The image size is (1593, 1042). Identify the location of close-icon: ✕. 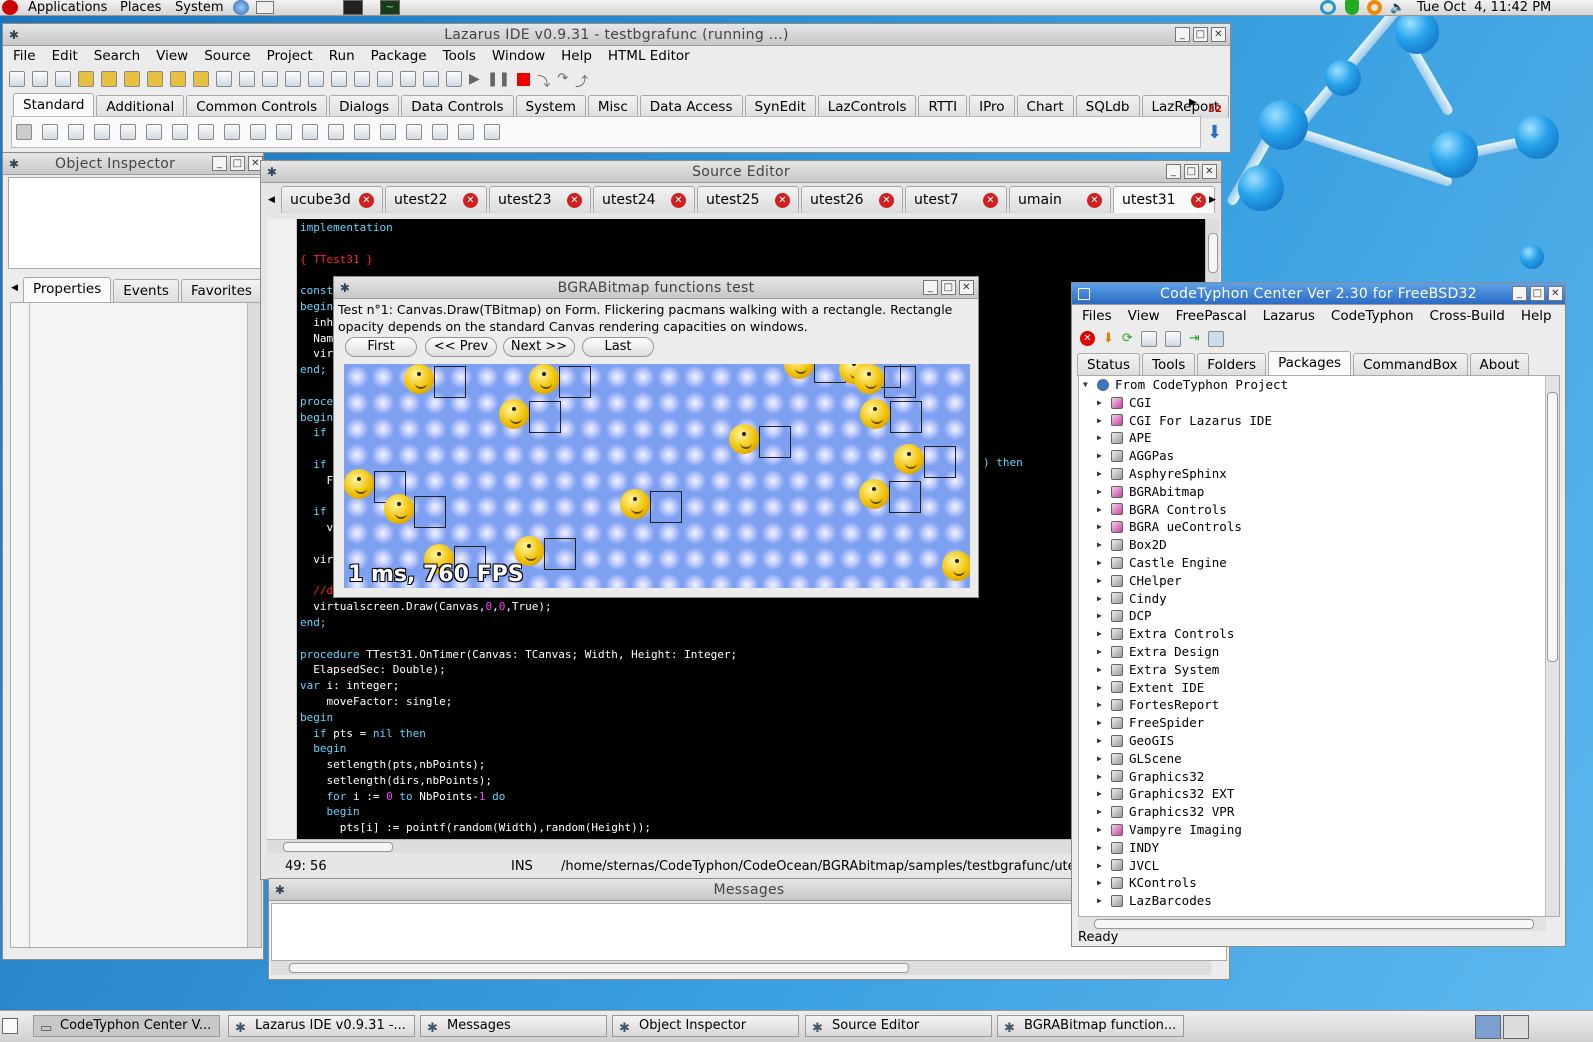
(1218, 34).